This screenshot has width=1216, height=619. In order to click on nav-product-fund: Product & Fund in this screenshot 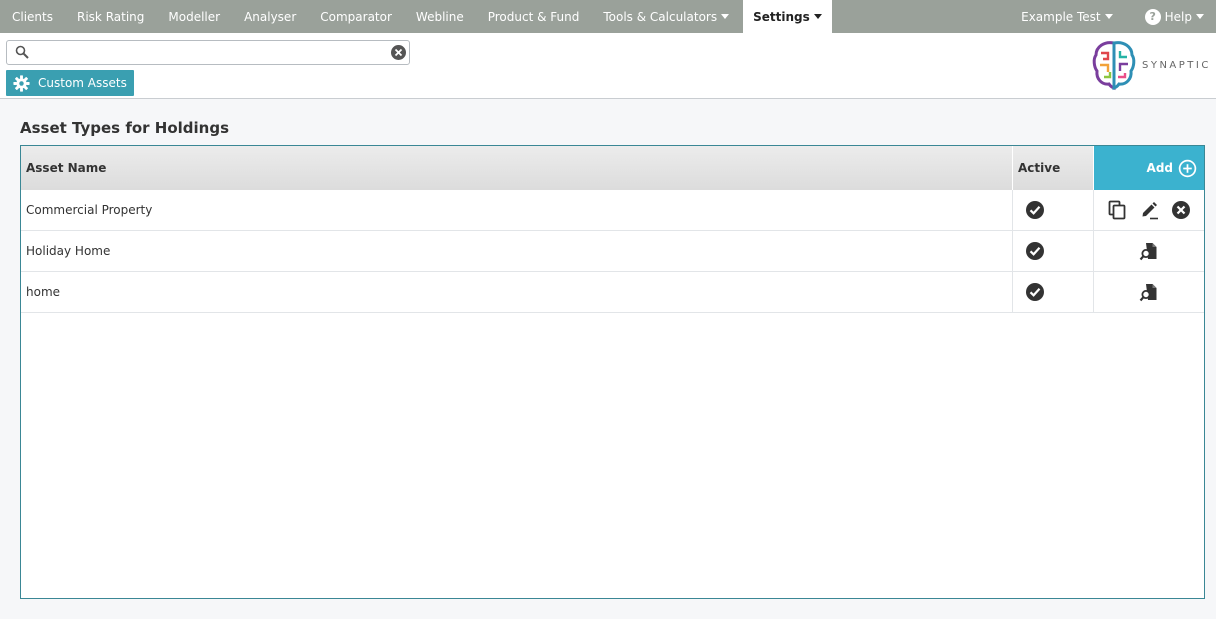, I will do `click(534, 16)`.